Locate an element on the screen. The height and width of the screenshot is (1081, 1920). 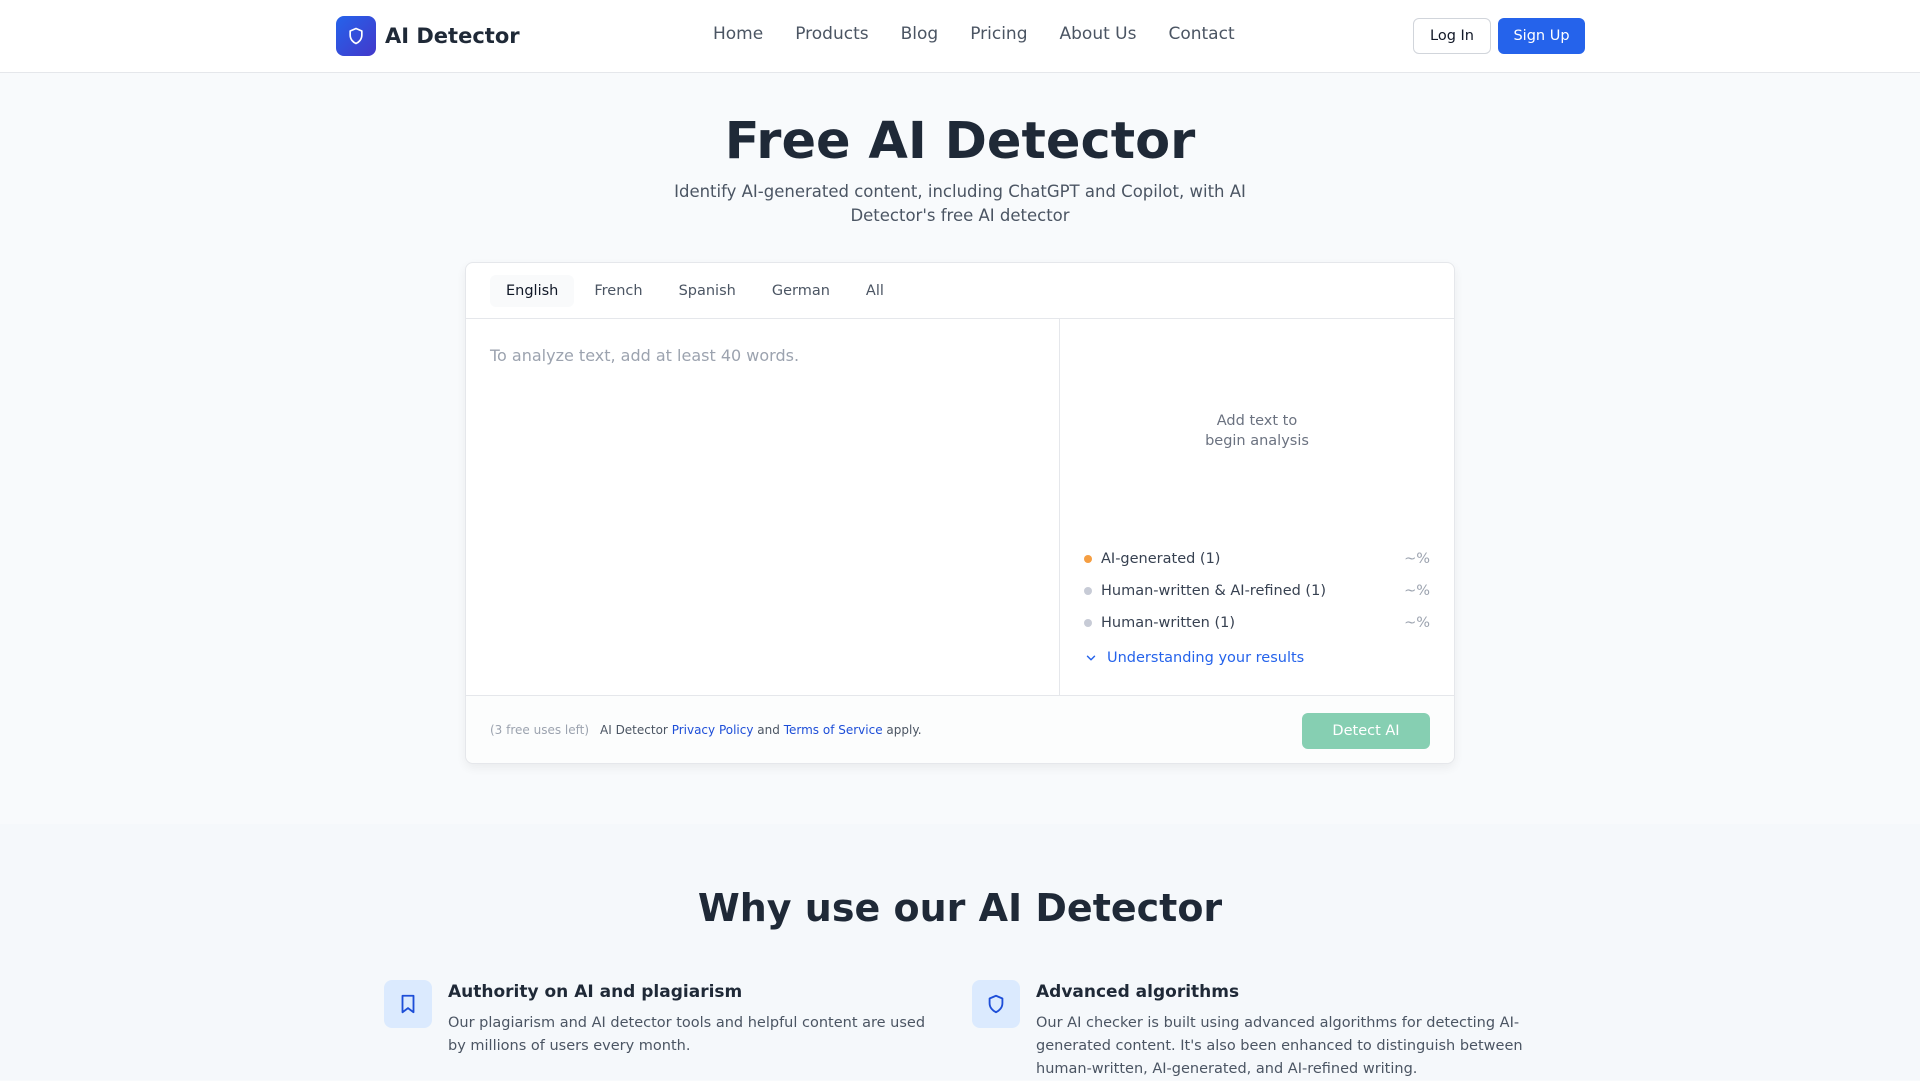
bookmark-icon is located at coordinates (408, 1004).